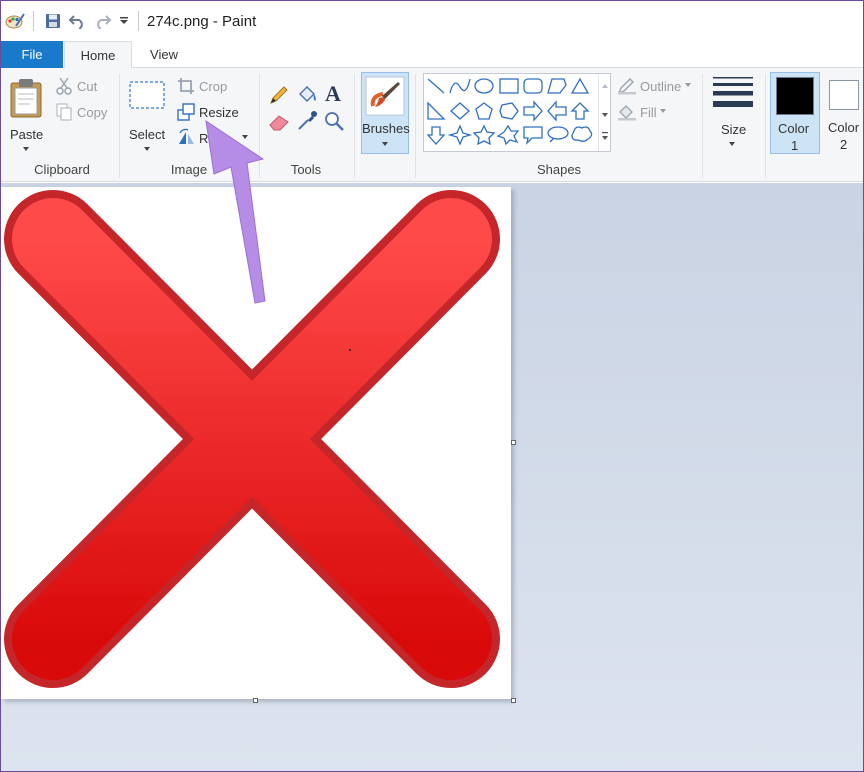 This screenshot has width=864, height=772. I want to click on shapes-group-label: Shapes, so click(559, 169).